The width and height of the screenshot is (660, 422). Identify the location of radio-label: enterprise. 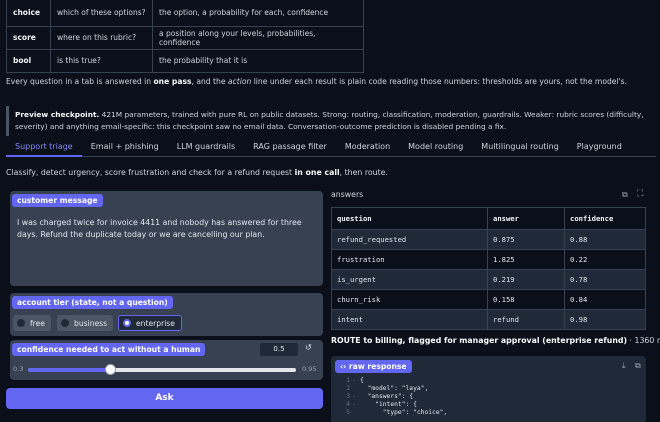
(155, 323).